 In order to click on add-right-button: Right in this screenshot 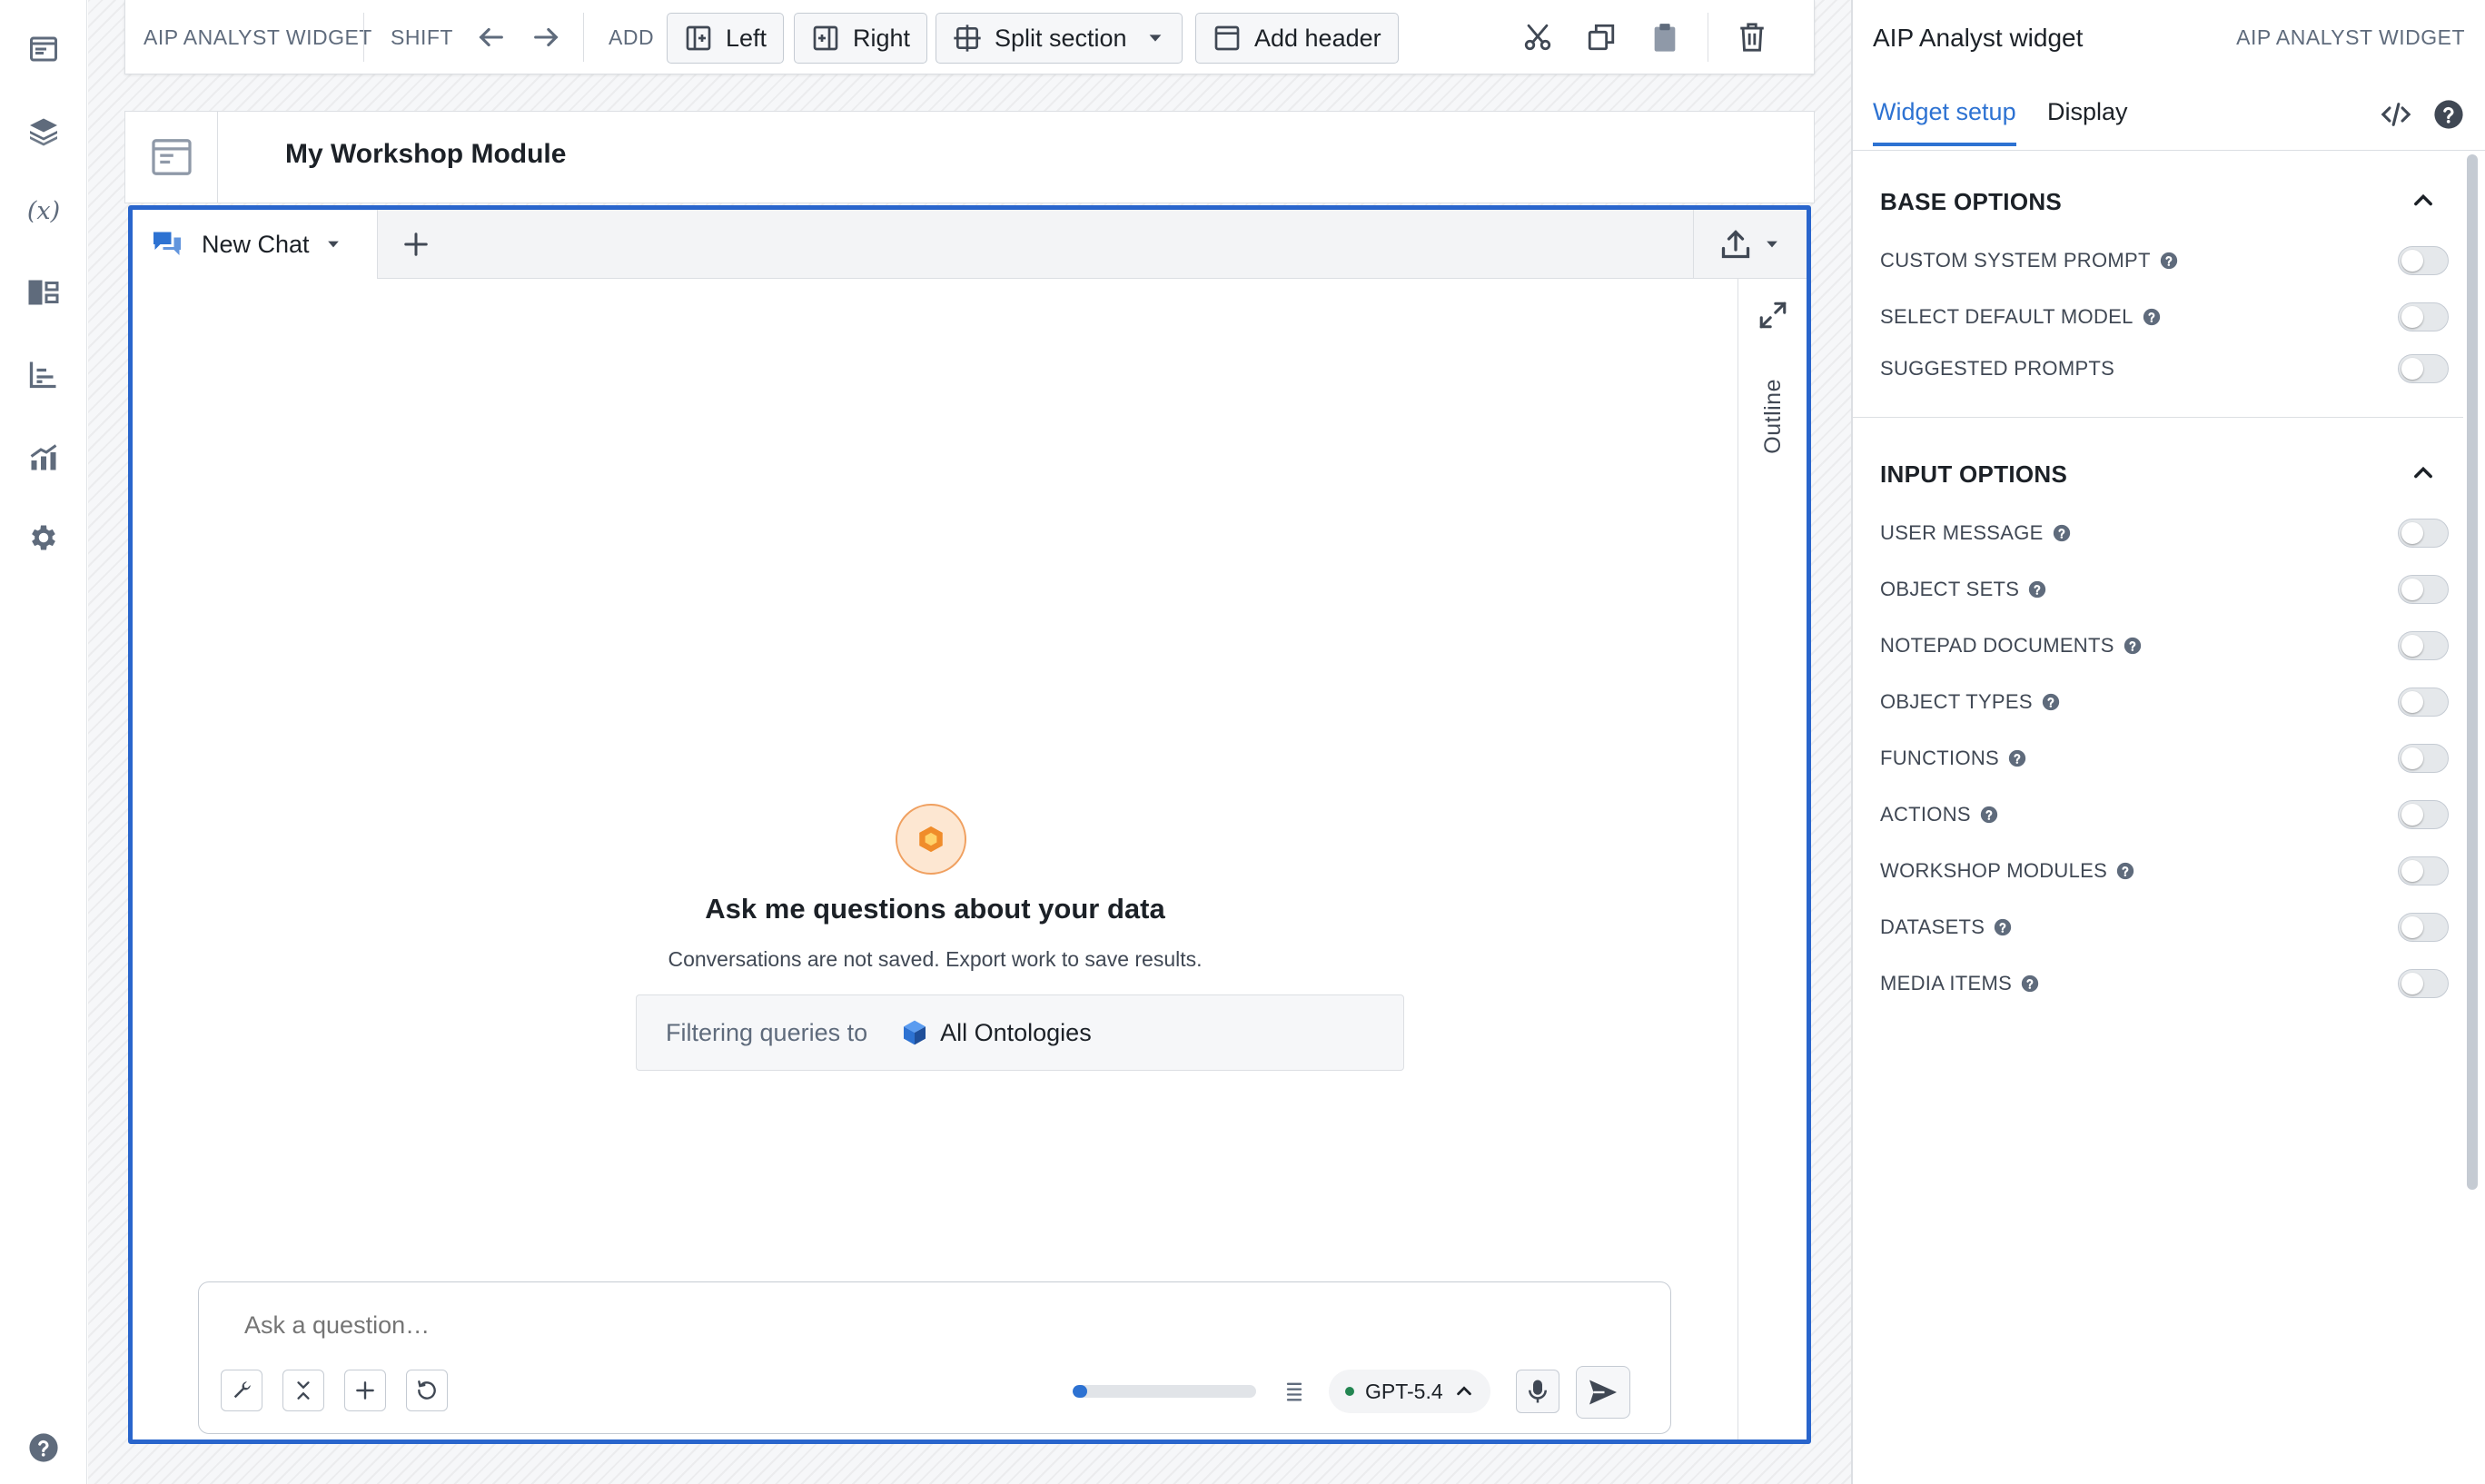, I will do `click(861, 38)`.